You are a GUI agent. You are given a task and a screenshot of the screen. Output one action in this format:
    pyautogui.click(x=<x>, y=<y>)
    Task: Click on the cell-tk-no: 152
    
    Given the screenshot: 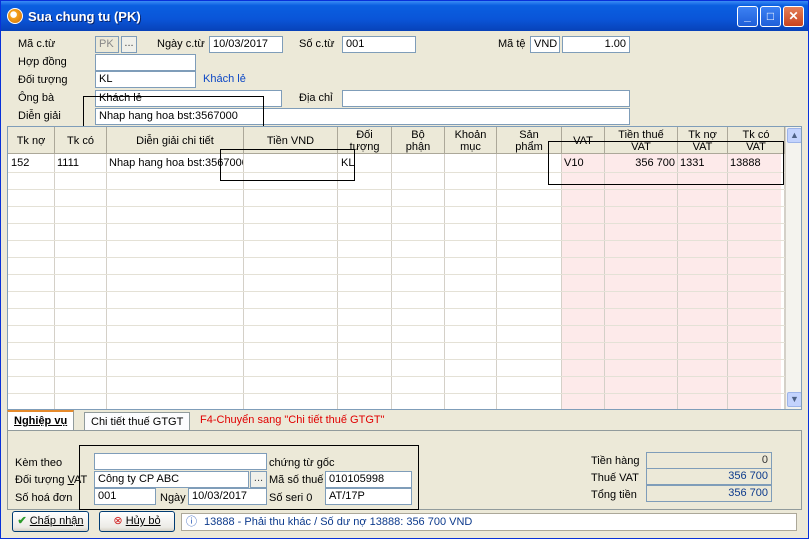 What is the action you would take?
    pyautogui.click(x=31, y=163)
    